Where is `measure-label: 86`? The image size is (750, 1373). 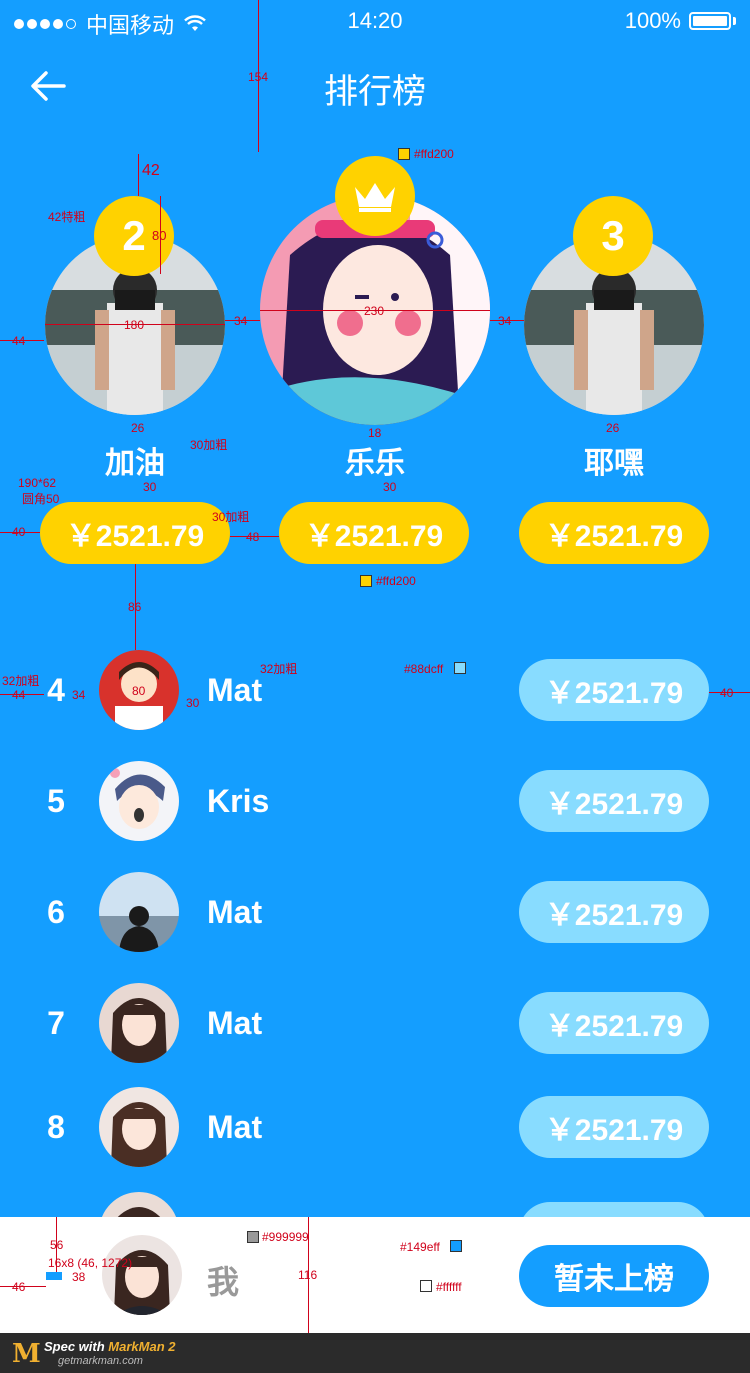
measure-label: 86 is located at coordinates (135, 607).